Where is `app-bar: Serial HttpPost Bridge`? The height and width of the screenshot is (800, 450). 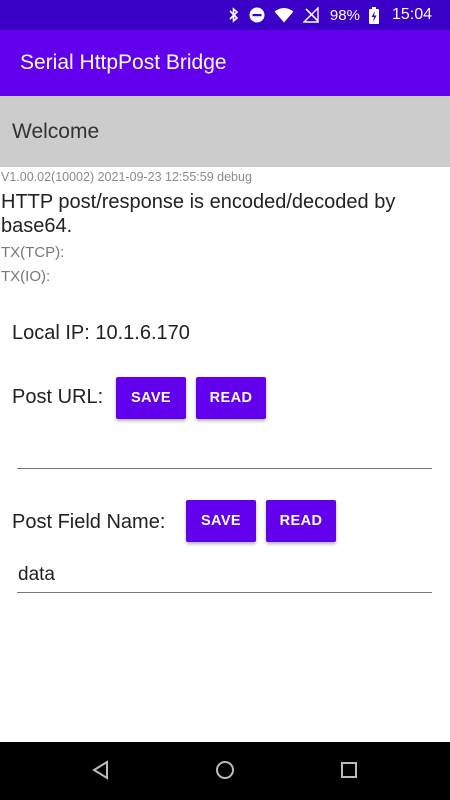 app-bar: Serial HttpPost Bridge is located at coordinates (225, 63).